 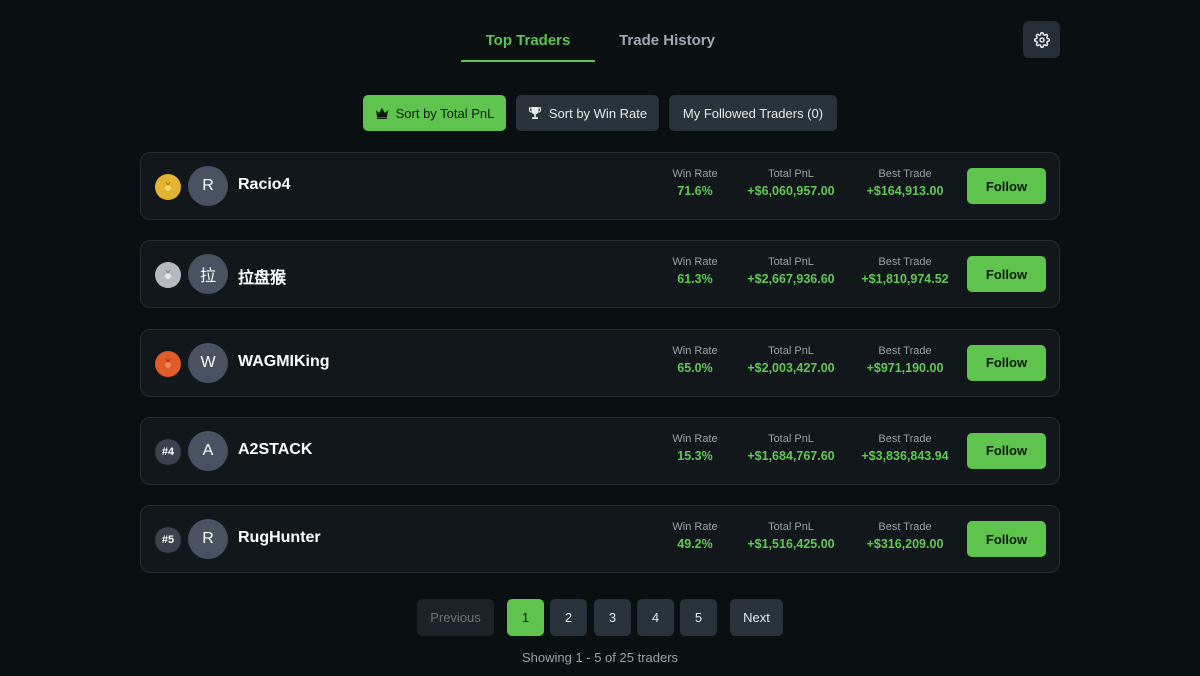 I want to click on total-pnl-value: +$2,667,936.60, so click(x=791, y=279).